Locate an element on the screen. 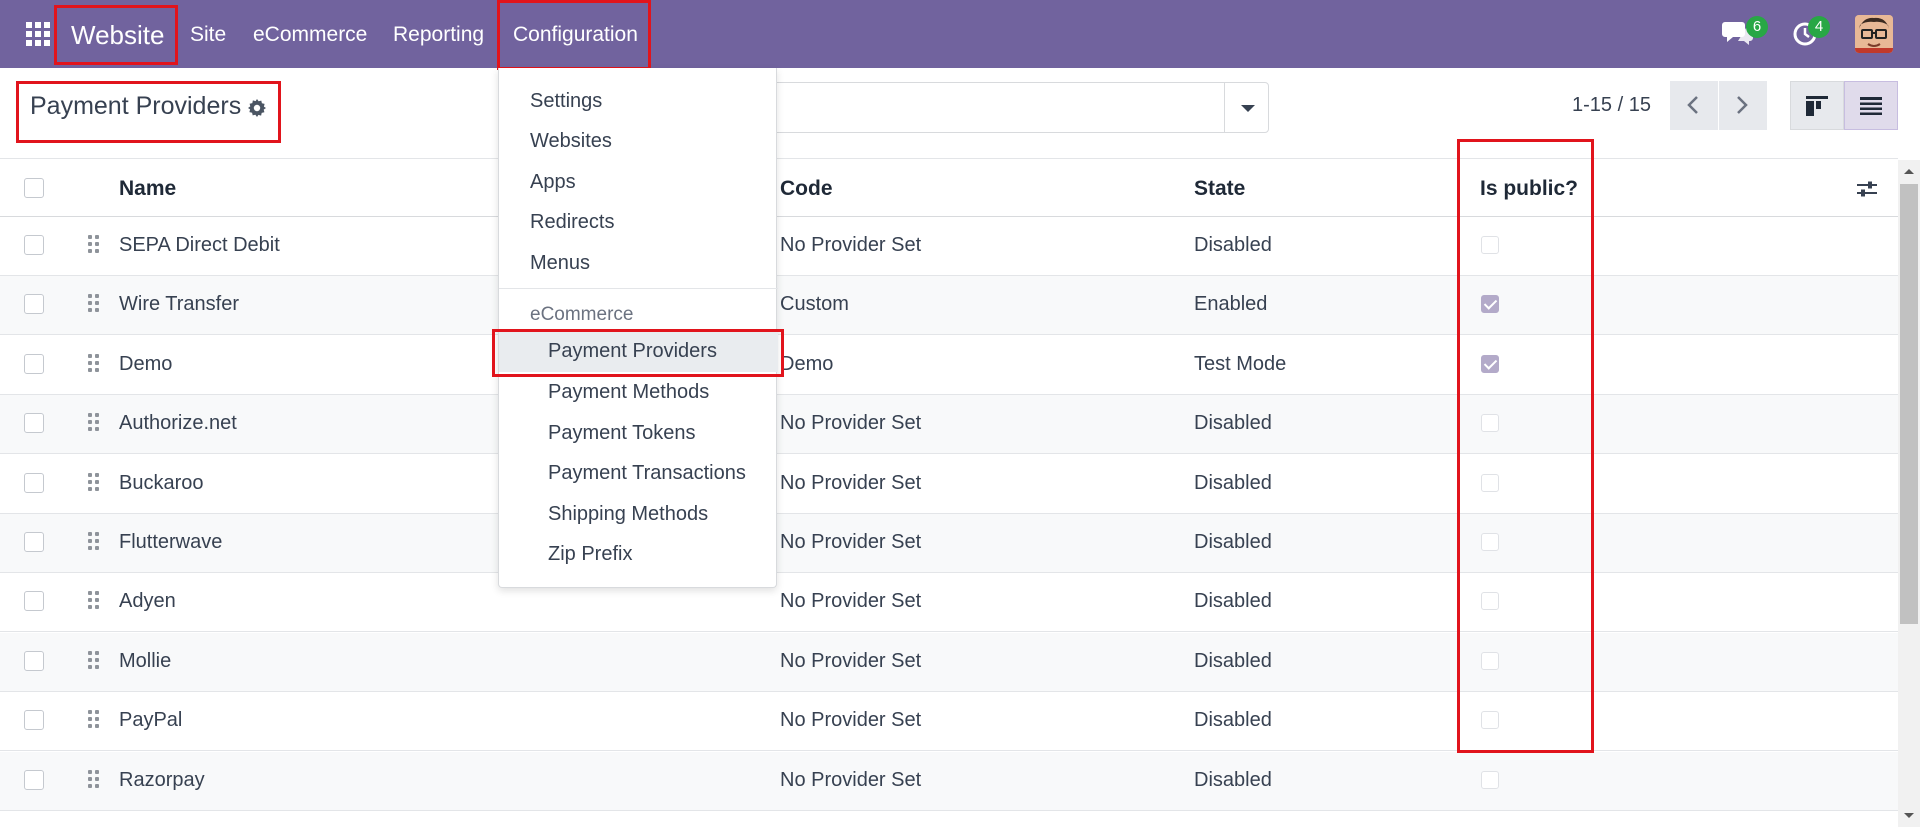 The height and width of the screenshot is (827, 1920). highlight-box-page-title is located at coordinates (148, 112).